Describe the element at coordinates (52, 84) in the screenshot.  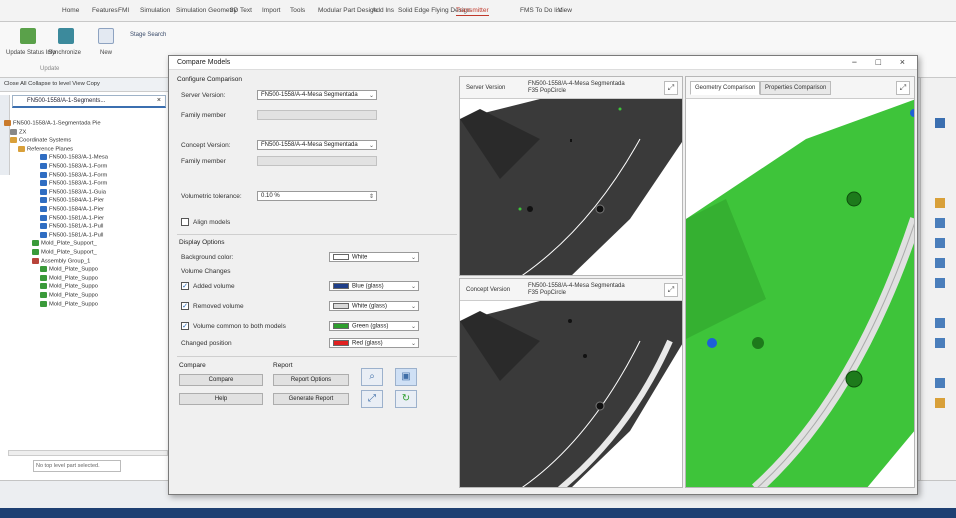
I see `tree-toolbar-text: Close All Collapse to level View Copy` at that location.